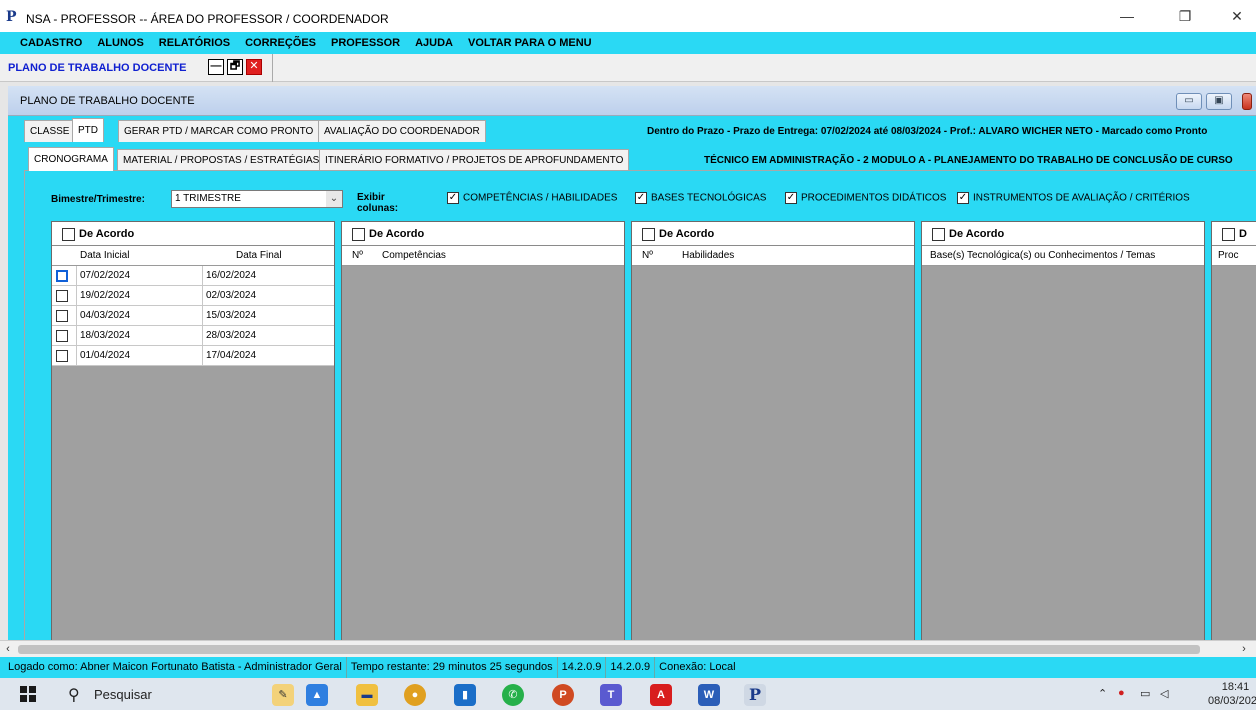  I want to click on col-header-end: Data Final, so click(259, 255).